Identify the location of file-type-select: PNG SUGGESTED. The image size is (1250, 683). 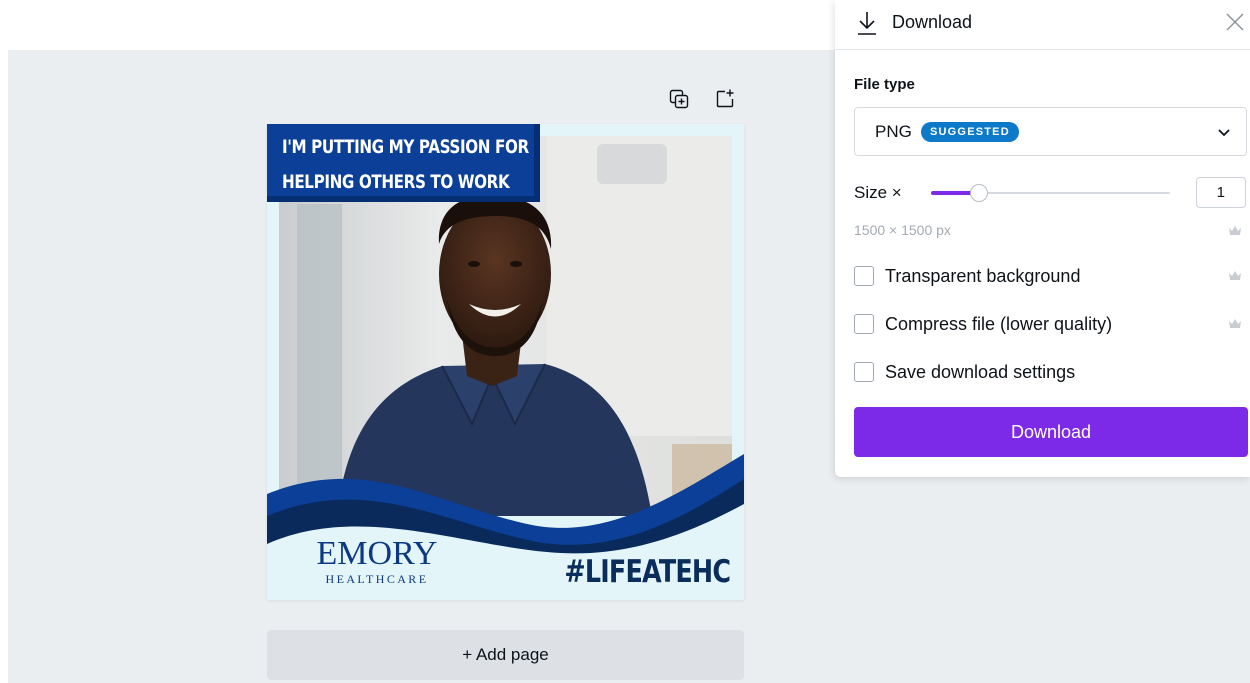
(1050, 131).